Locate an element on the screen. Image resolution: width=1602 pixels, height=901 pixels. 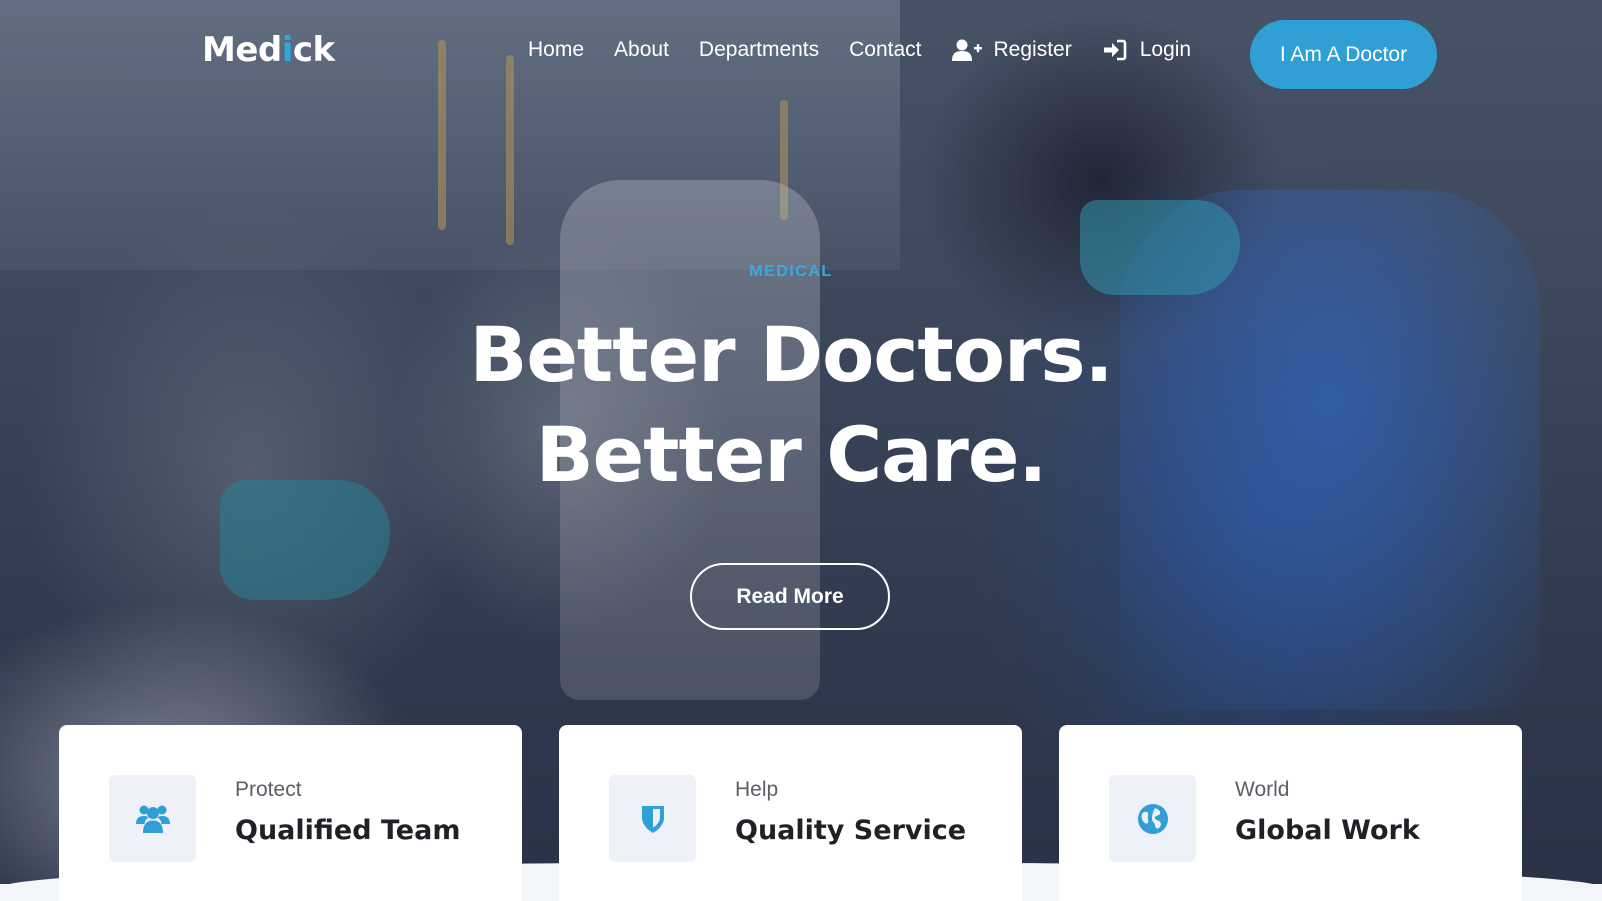
hero-eyebrow: MEDICAL is located at coordinates (791, 271).